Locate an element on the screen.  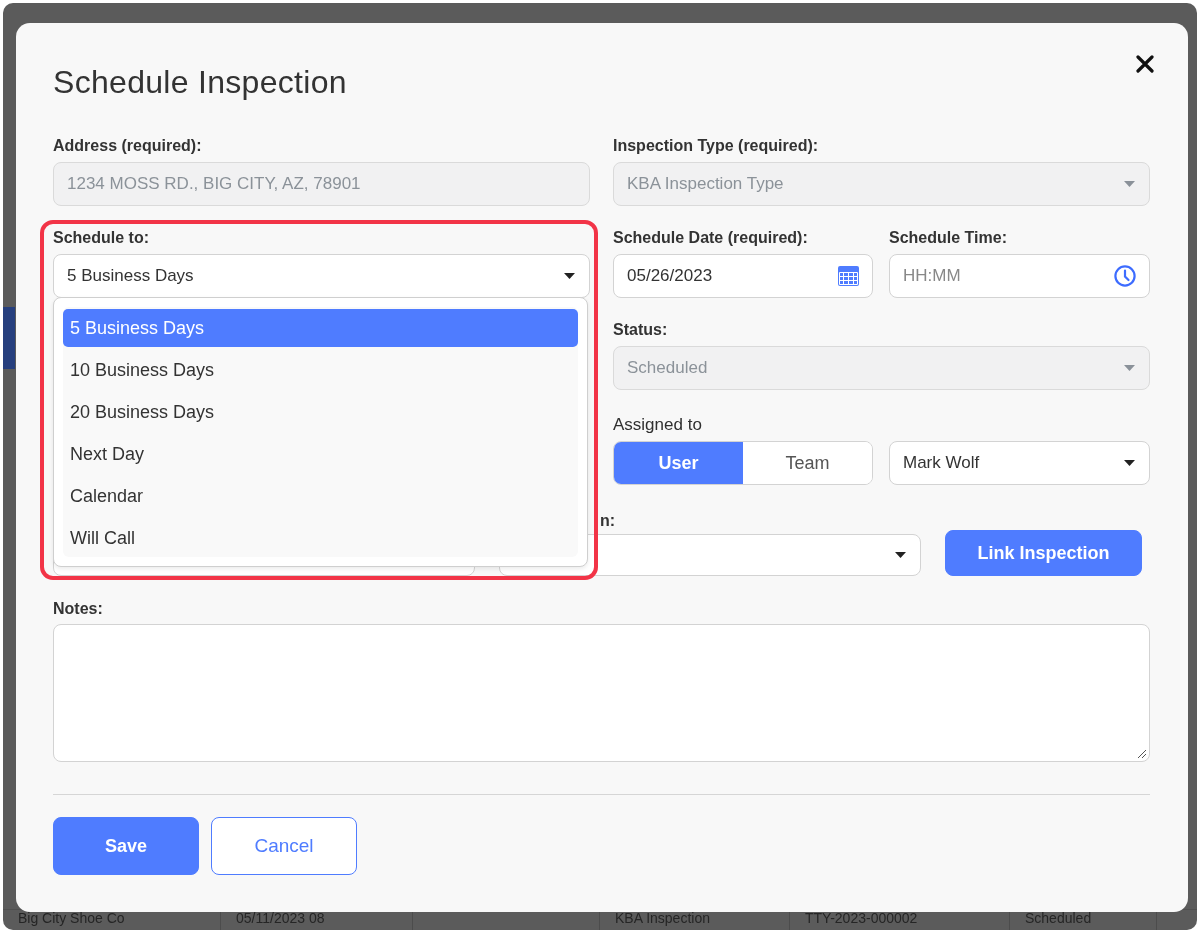
dropdown-option: Calendar is located at coordinates (320, 496).